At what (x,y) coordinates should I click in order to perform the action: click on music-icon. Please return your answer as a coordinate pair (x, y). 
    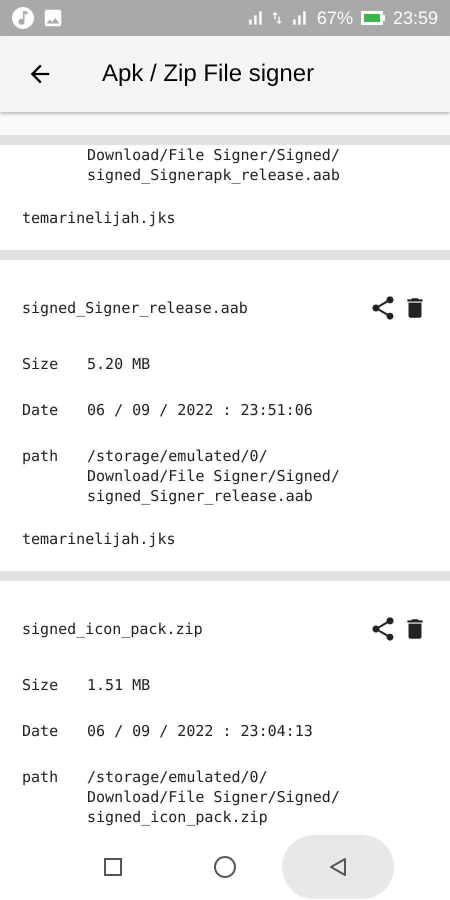
    Looking at the image, I should click on (23, 18).